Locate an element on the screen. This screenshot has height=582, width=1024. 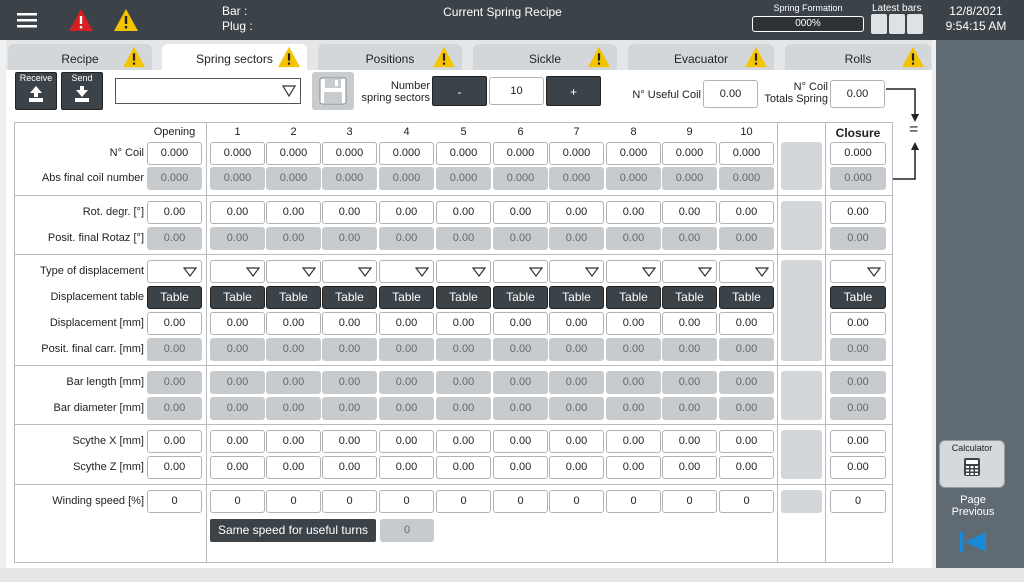
alarm-icon is located at coordinates (81, 20).